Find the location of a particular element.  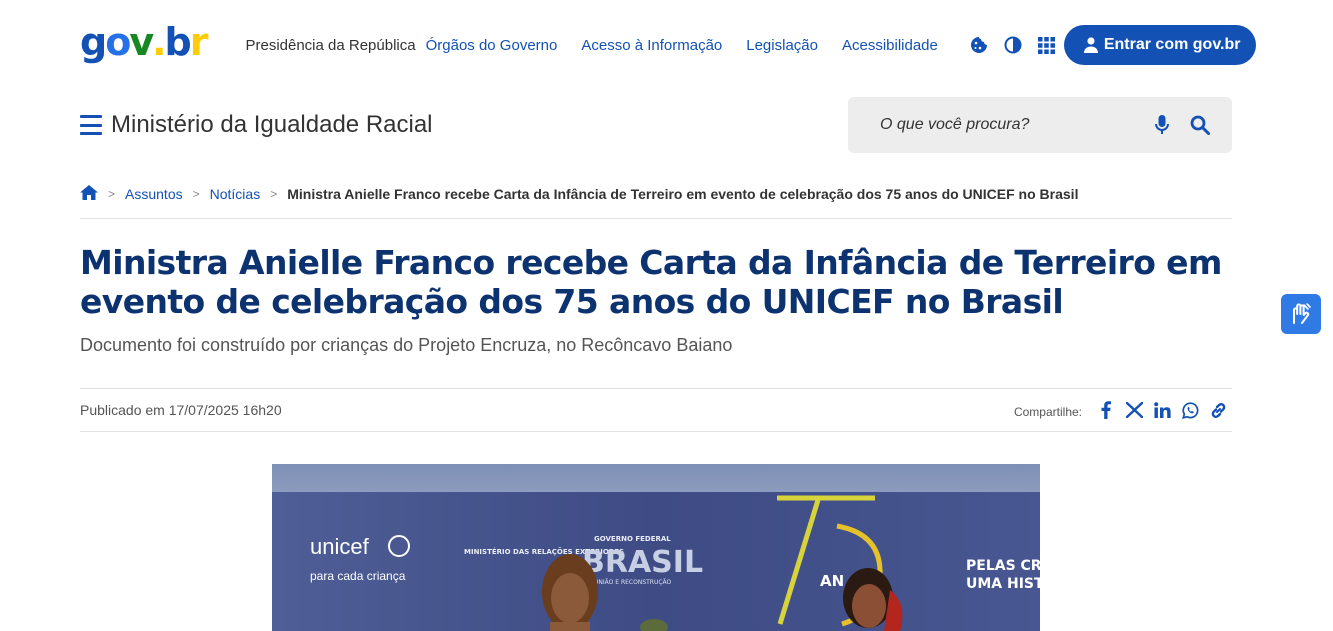

logo-letter: r is located at coordinates (199, 42).